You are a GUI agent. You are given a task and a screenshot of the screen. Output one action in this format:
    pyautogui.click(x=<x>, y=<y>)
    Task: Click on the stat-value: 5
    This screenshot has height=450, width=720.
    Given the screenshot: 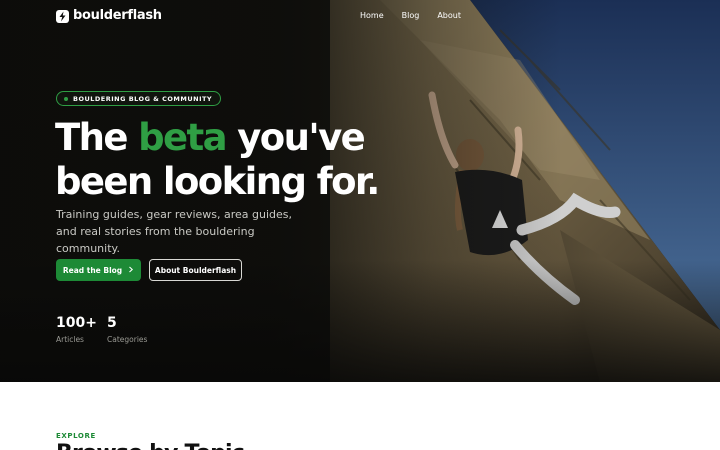 What is the action you would take?
    pyautogui.click(x=112, y=323)
    